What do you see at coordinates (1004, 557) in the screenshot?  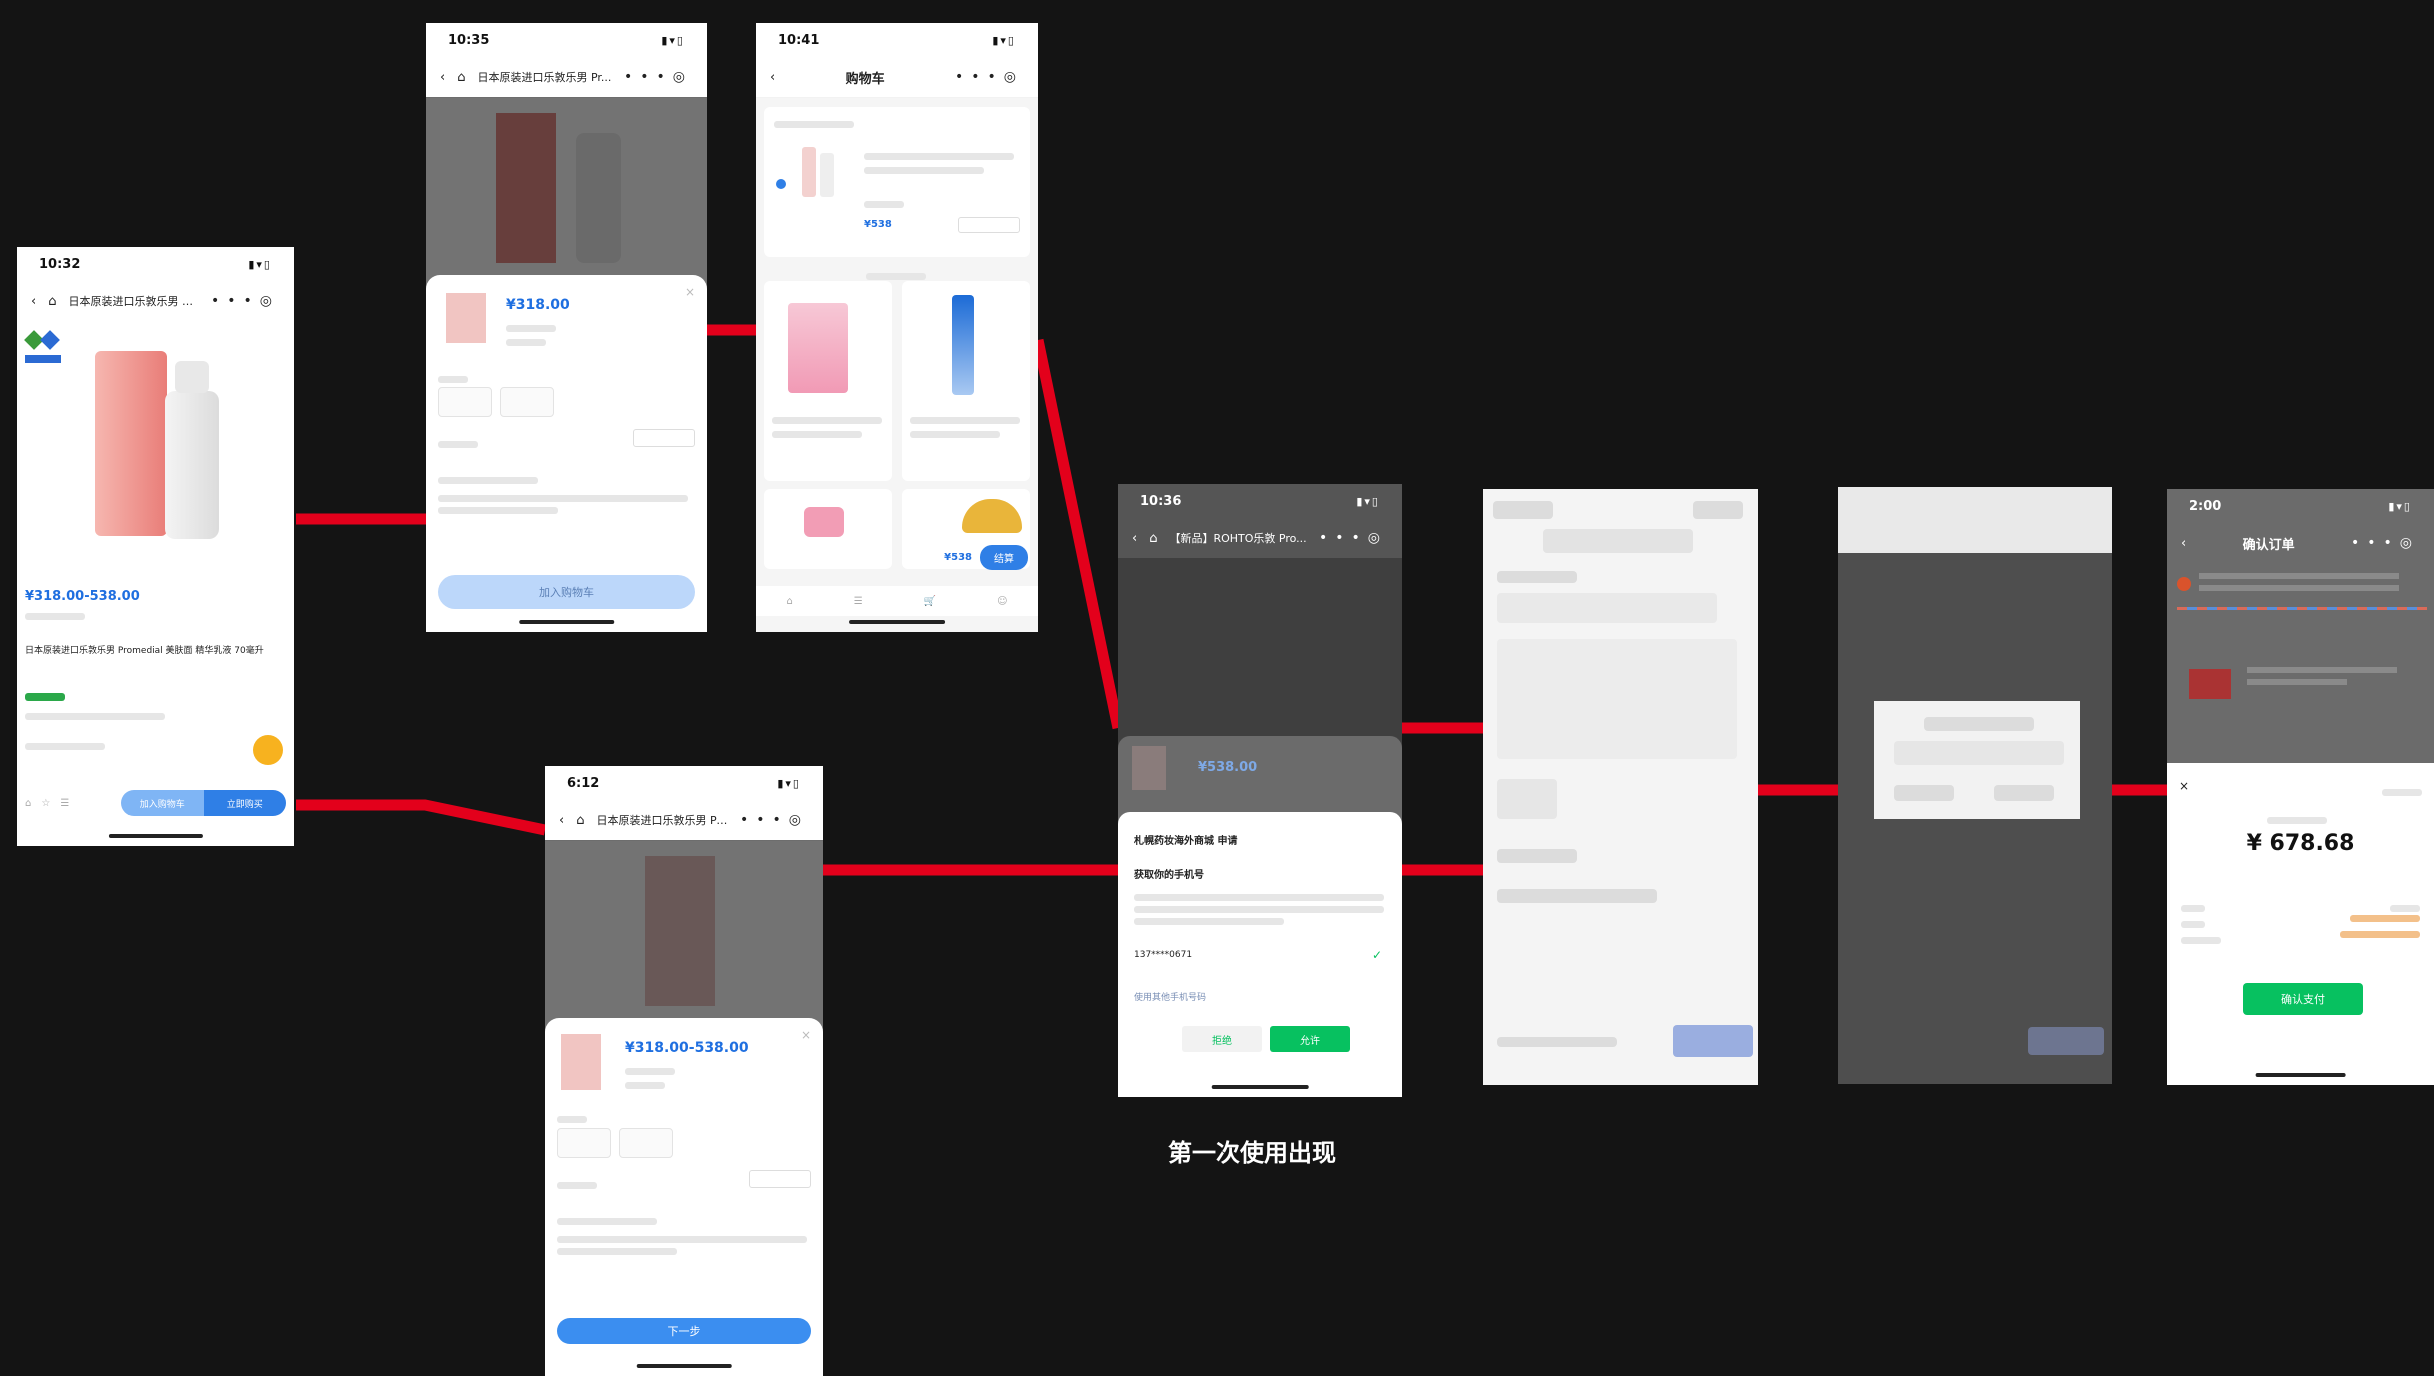 I see `checkout-button: 结算` at bounding box center [1004, 557].